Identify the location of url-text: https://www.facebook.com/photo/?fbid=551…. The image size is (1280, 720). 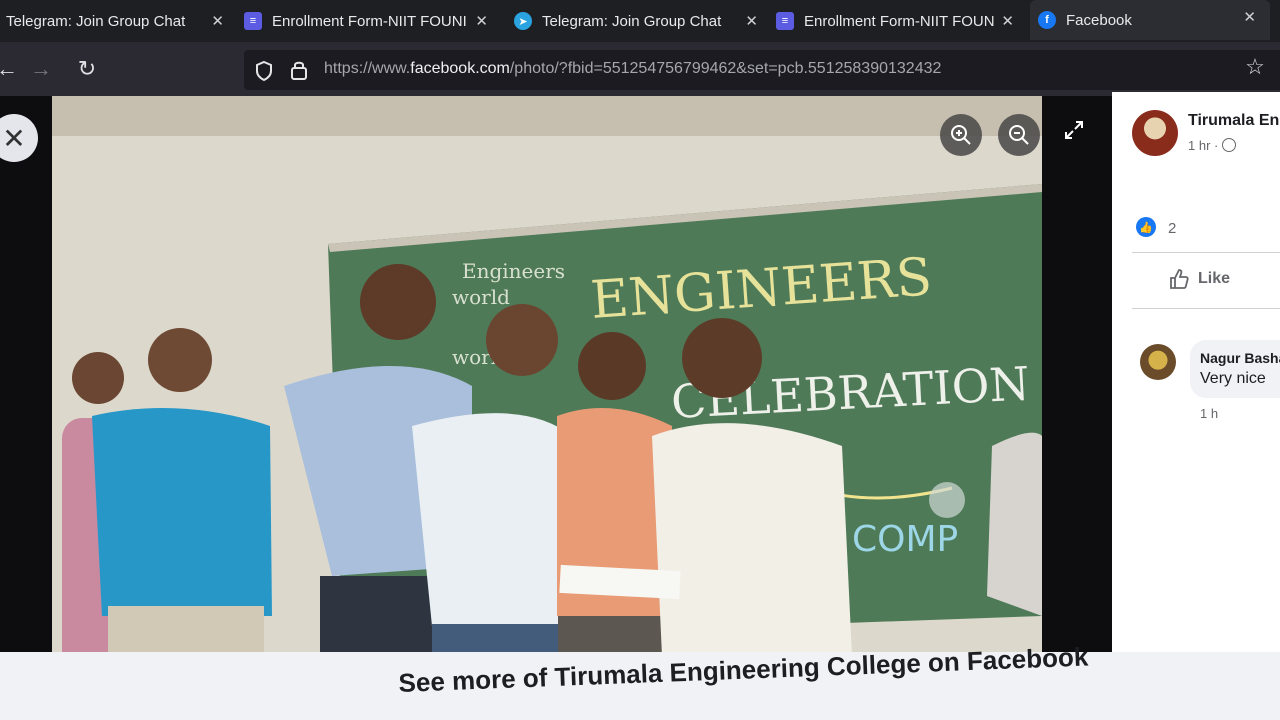
(633, 68).